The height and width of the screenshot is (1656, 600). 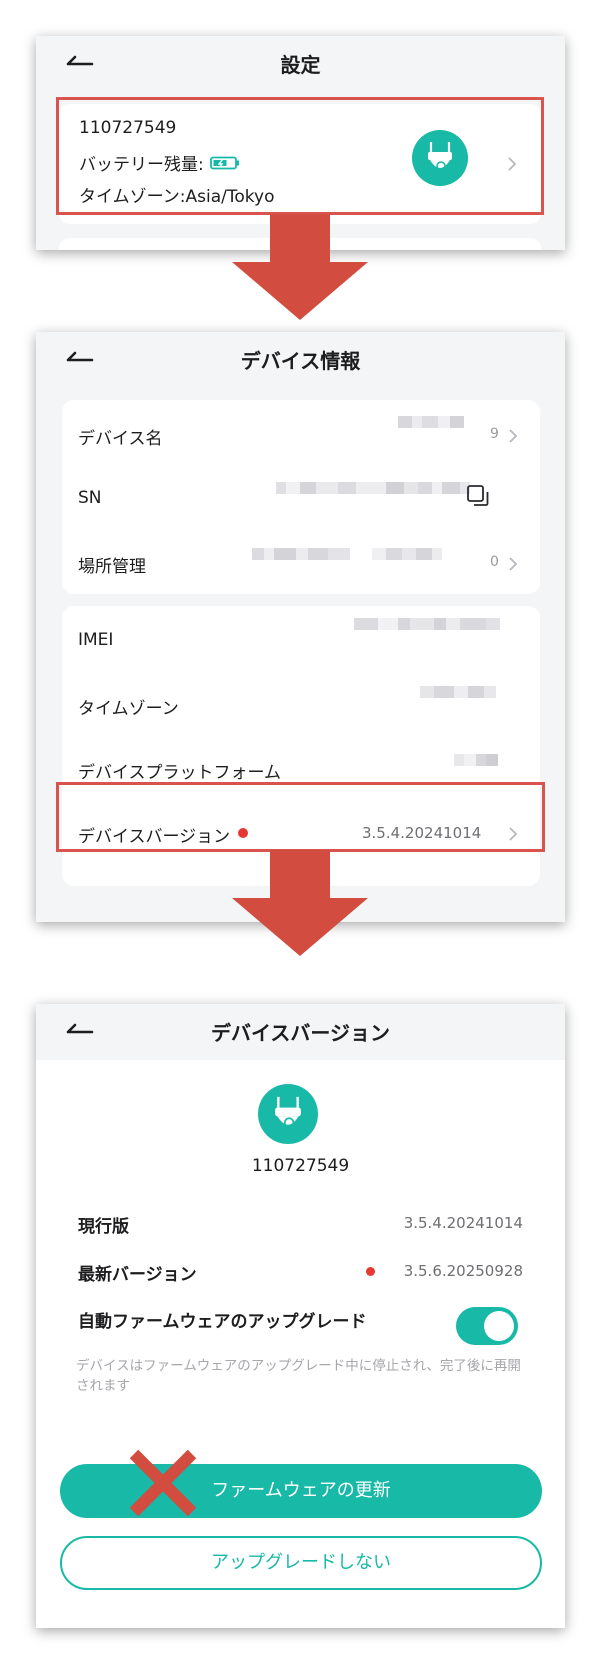 I want to click on timezone-label: タイムゾーン, so click(x=128, y=709).